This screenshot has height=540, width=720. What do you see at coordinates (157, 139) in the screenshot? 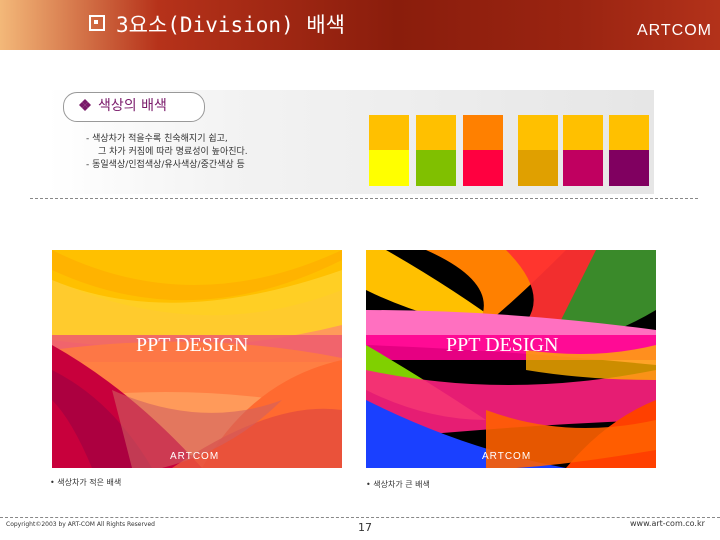
I see `description-line: - 색상차가 적을수록 친숙해지기 쉽고,` at bounding box center [157, 139].